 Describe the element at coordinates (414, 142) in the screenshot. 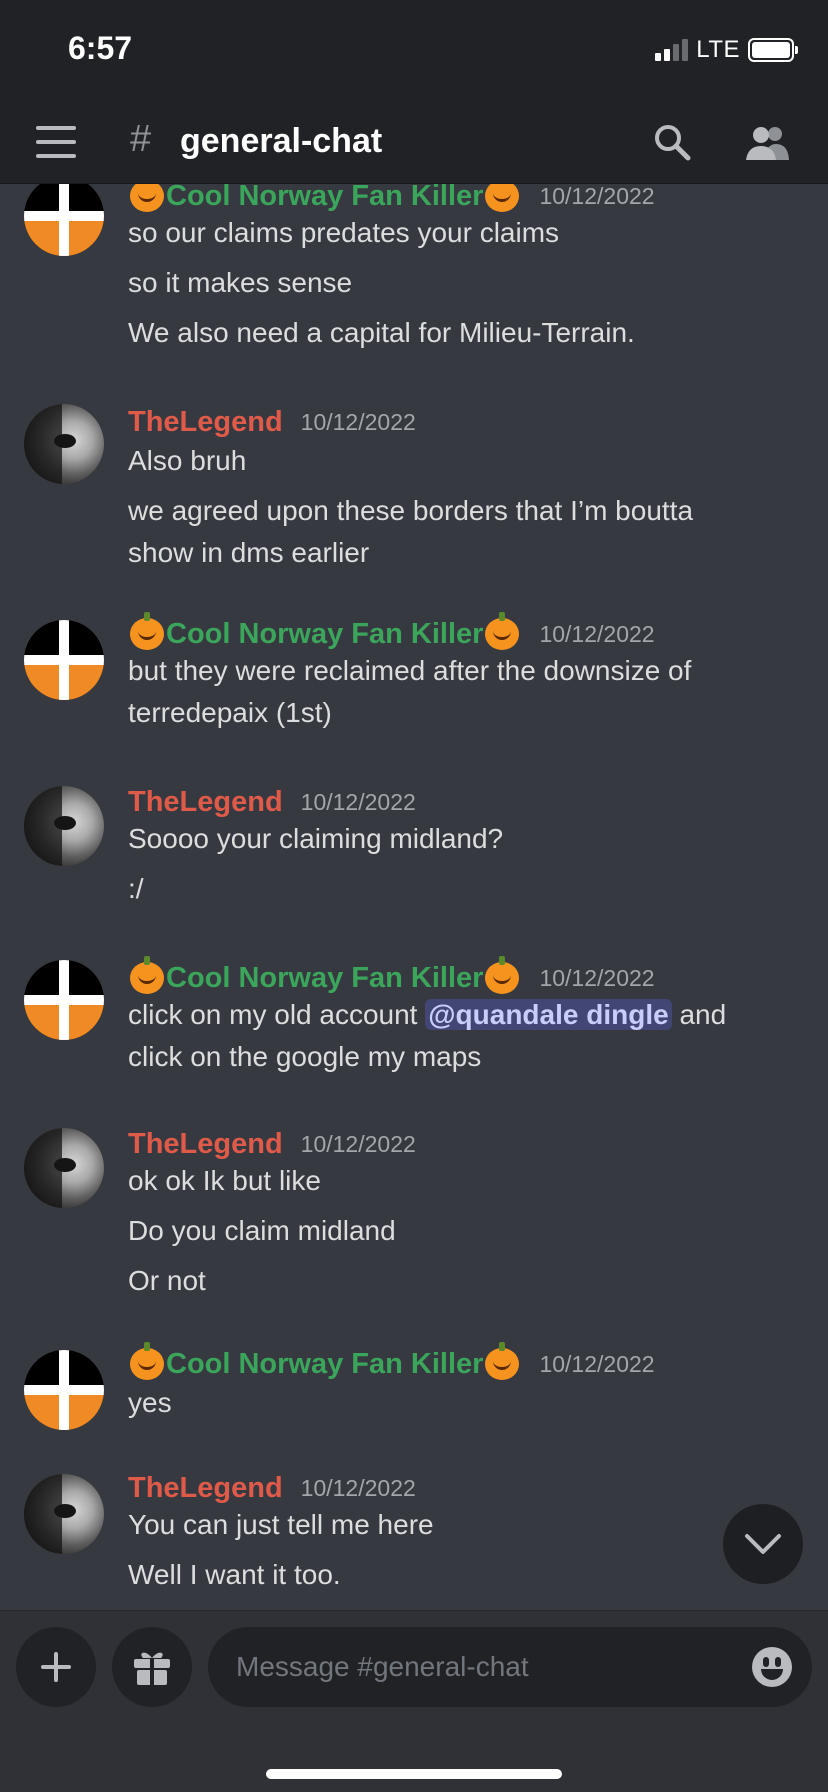

I see `channel-header: # general-chat` at that location.